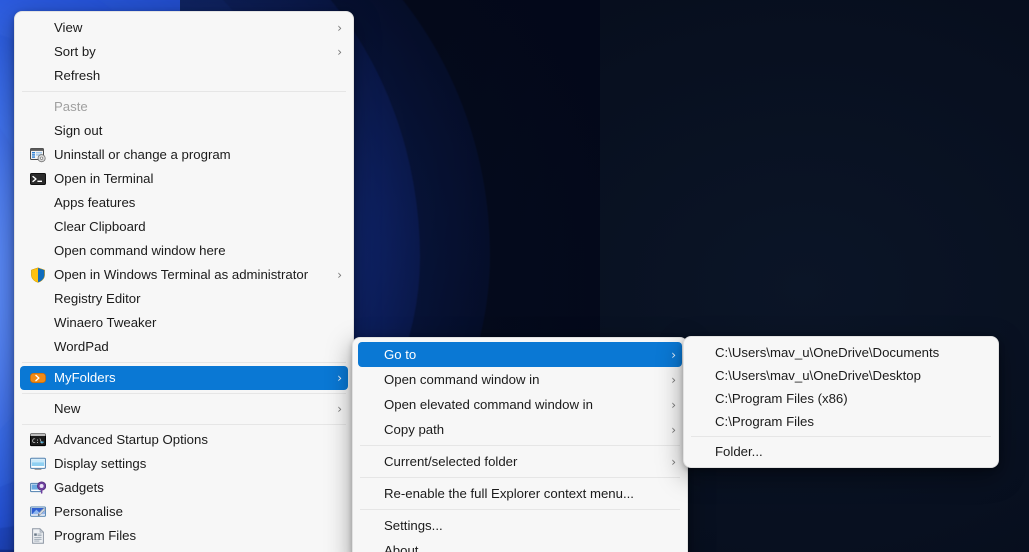 The height and width of the screenshot is (552, 1029). Describe the element at coordinates (68, 27) in the screenshot. I see `menu-item-label: View` at that location.